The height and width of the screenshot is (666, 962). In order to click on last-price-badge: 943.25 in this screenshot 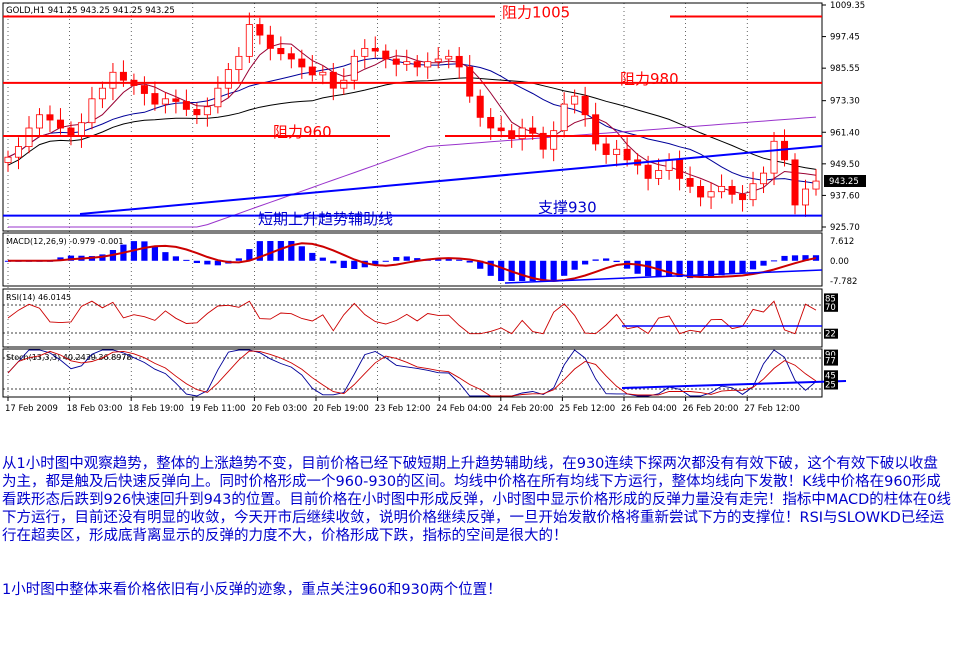, I will do `click(845, 181)`.